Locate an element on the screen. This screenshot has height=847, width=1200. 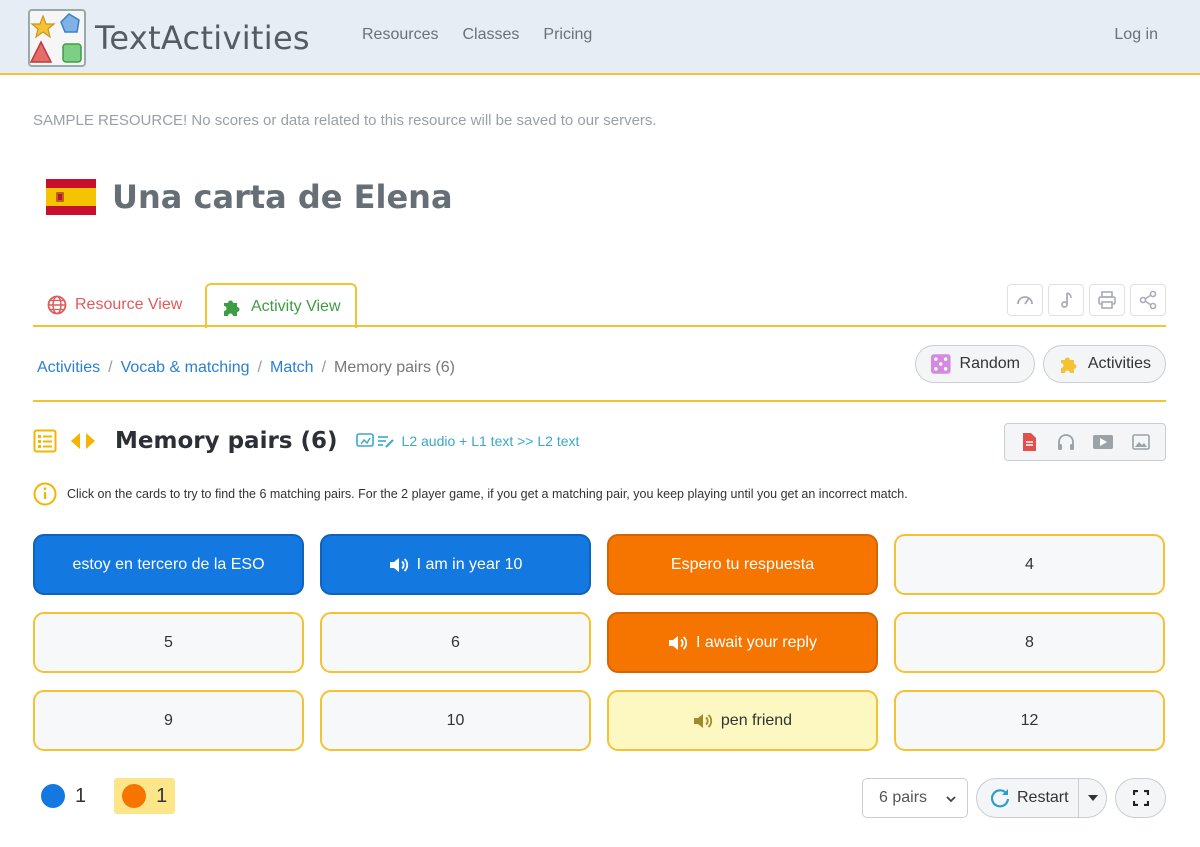
tab-resource-view: Resource View is located at coordinates (114, 305).